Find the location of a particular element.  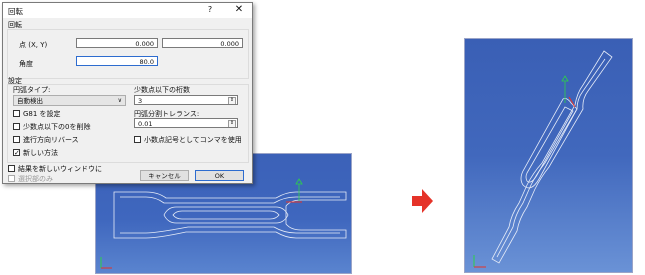

new-window-checkbox is located at coordinates (11, 168).